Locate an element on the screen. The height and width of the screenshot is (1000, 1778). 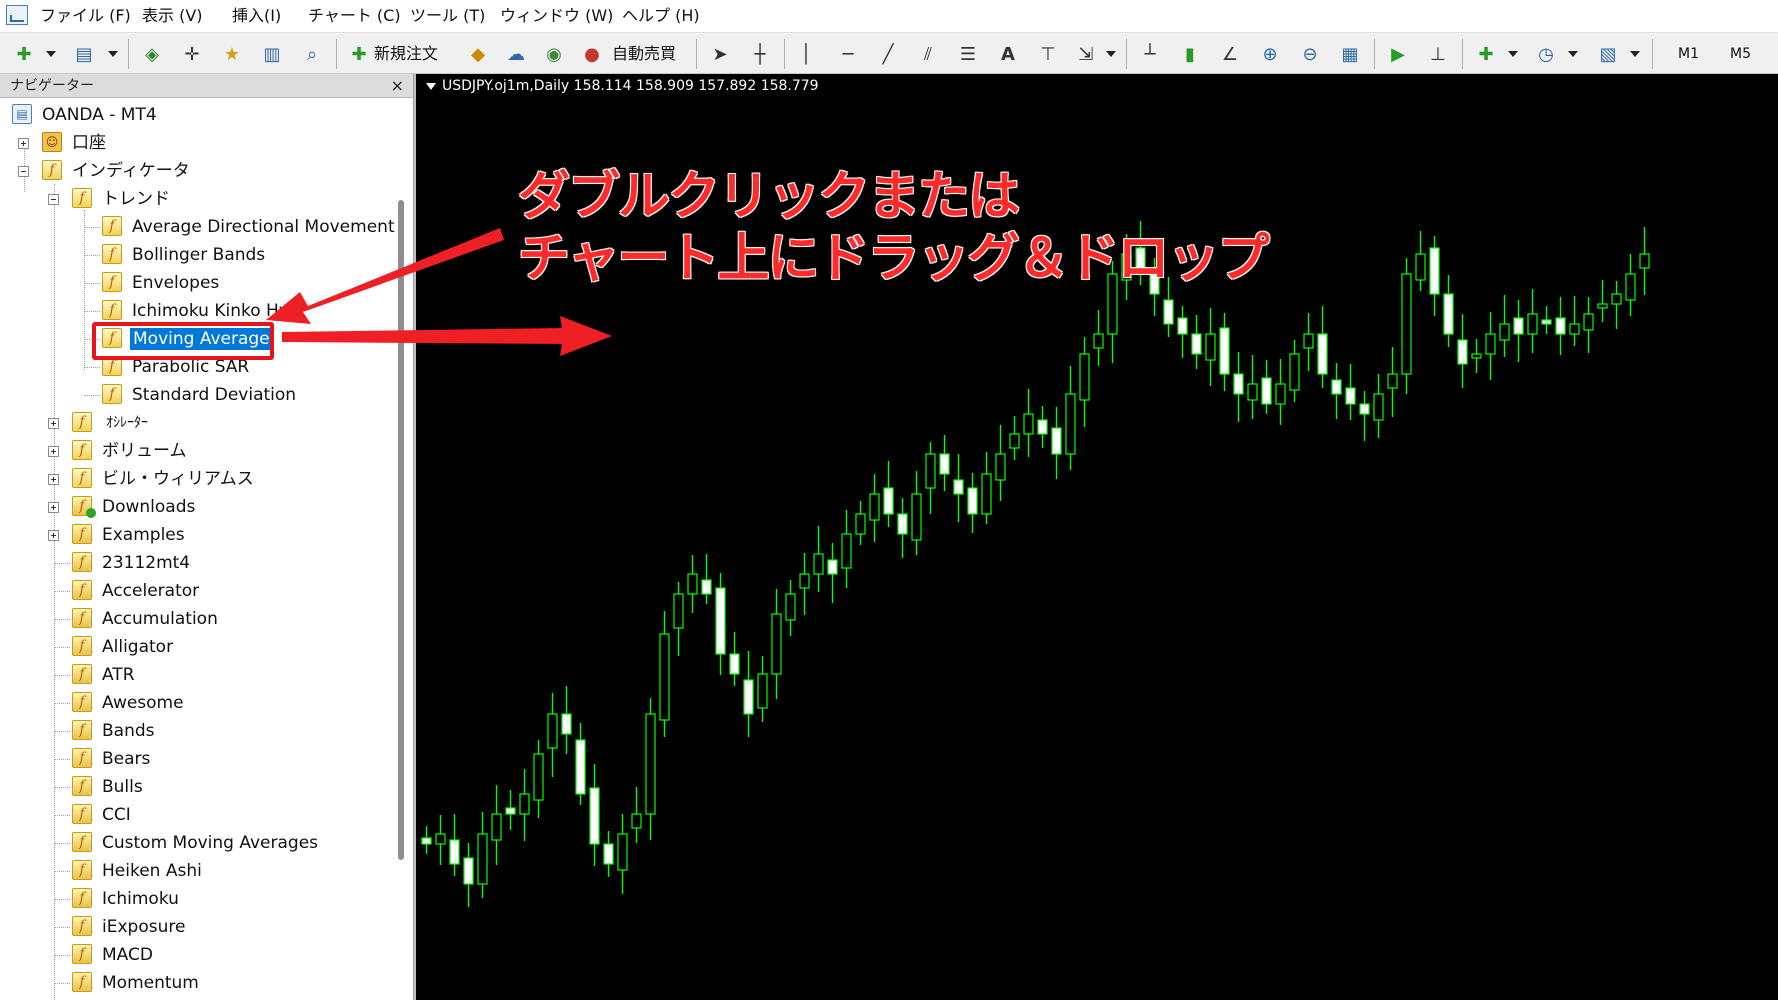
custom-indicator-item: f Awesome is located at coordinates (224, 703).